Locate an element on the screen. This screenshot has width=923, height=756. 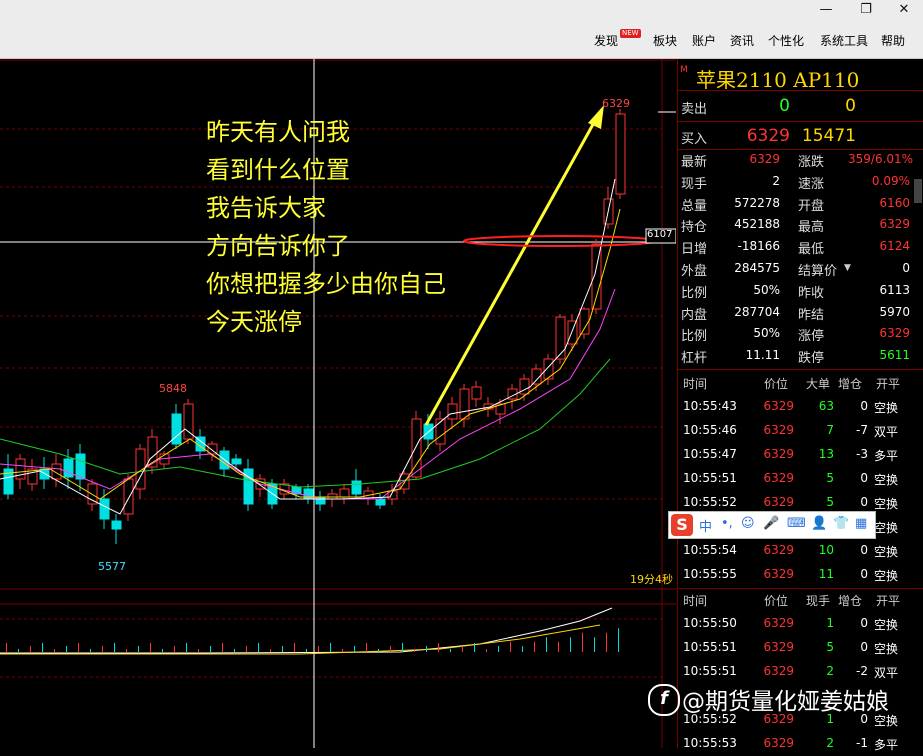
tick-header: 时间 价位 现手 增仓 开平 is located at coordinates (800, 600).